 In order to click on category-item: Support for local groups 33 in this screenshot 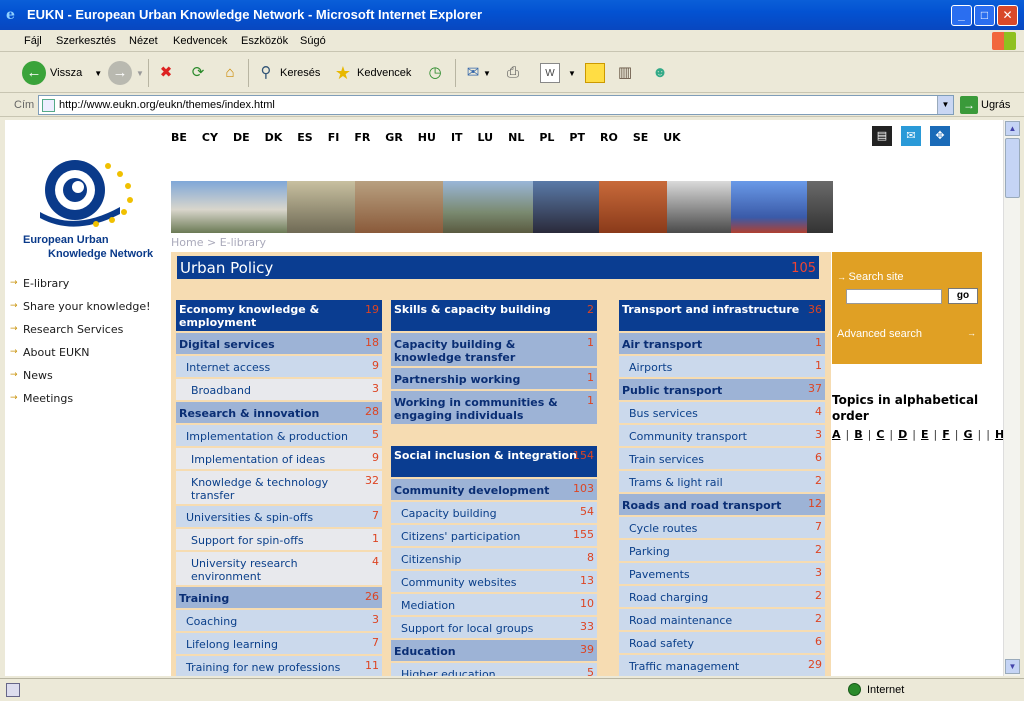, I will do `click(494, 628)`.